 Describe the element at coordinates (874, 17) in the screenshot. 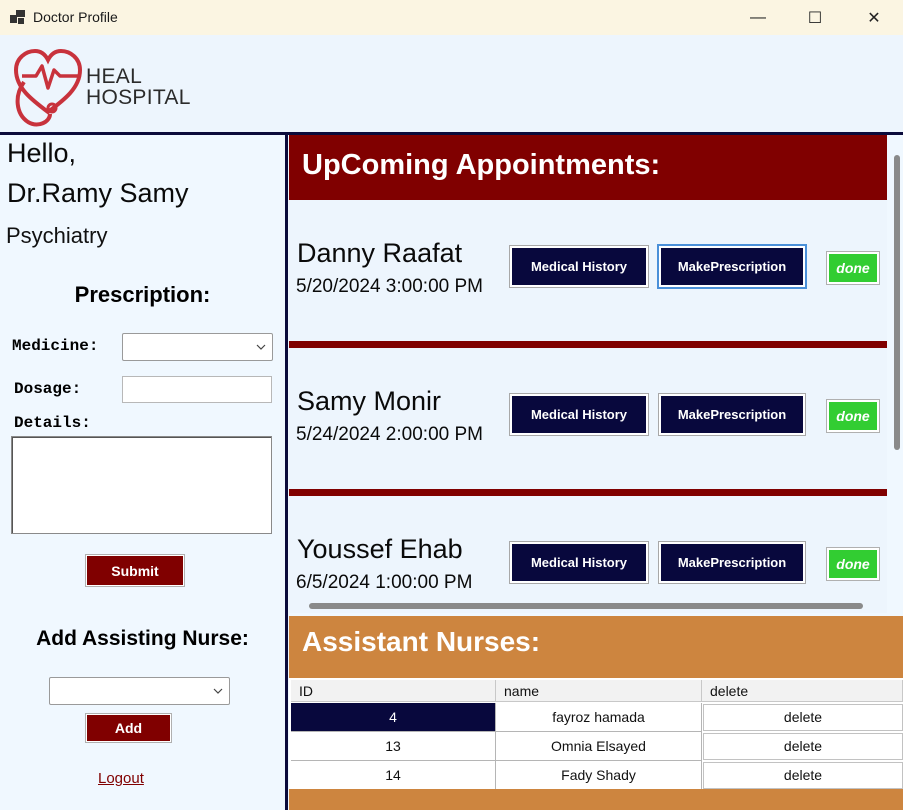

I see `close-button: ✕` at that location.